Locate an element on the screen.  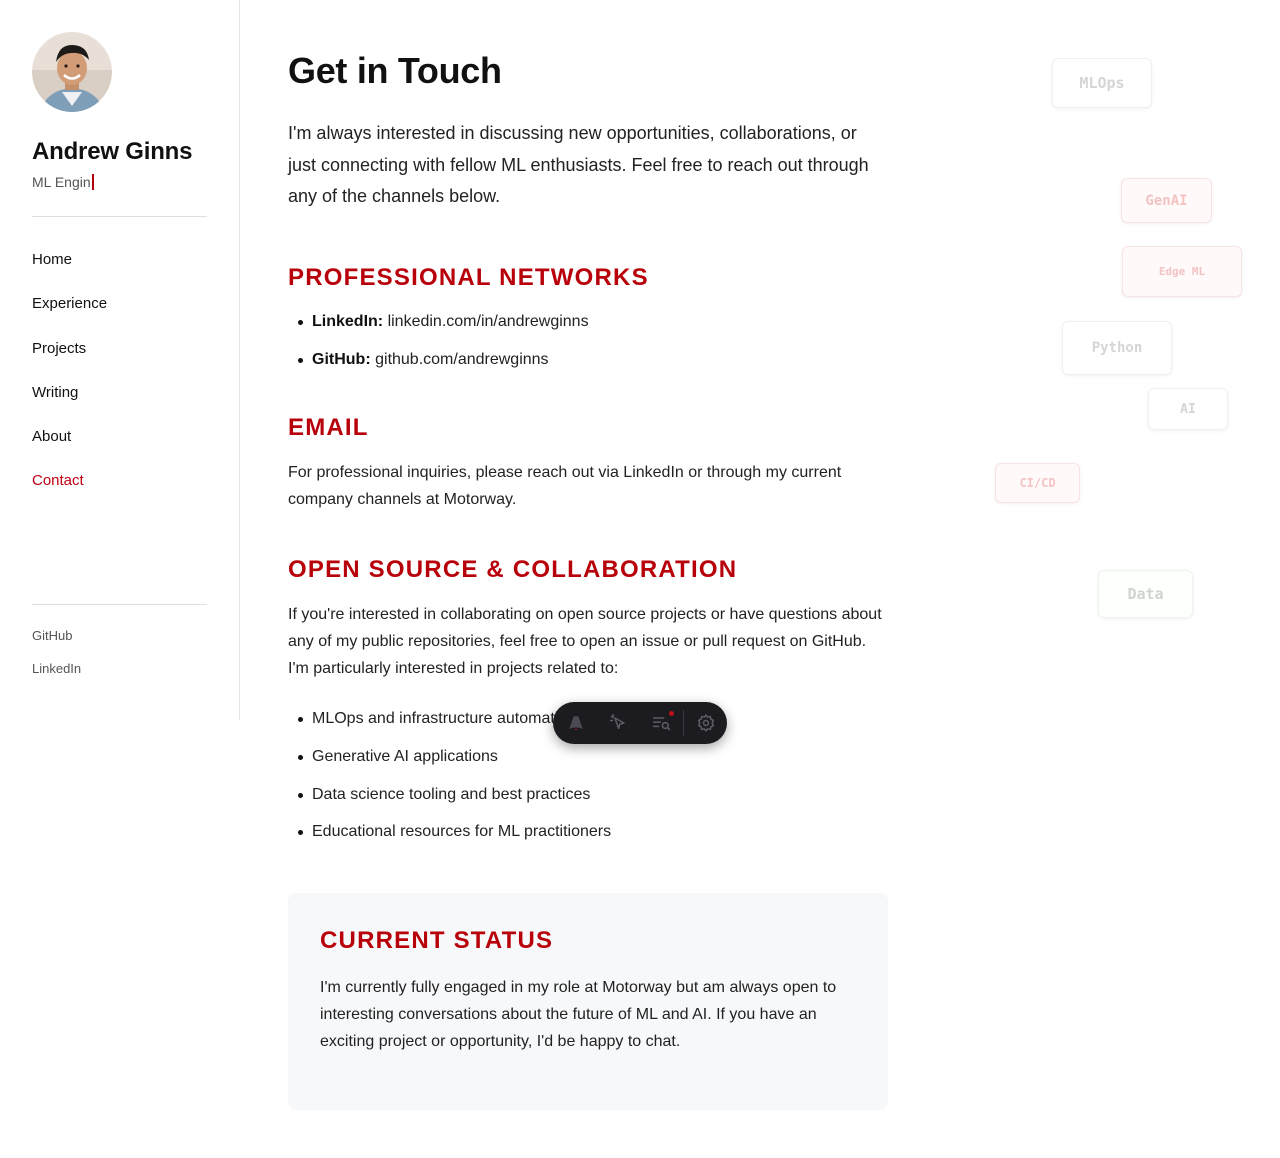
nav-item-contact: Contact is located at coordinates (119, 493).